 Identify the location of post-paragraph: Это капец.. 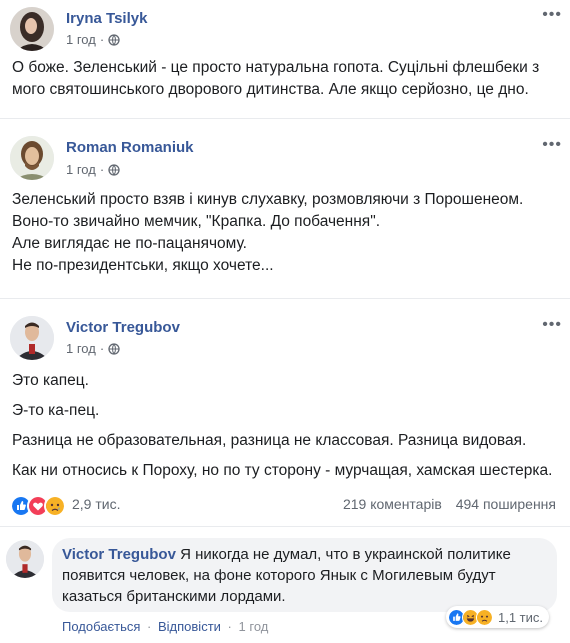
(50, 380).